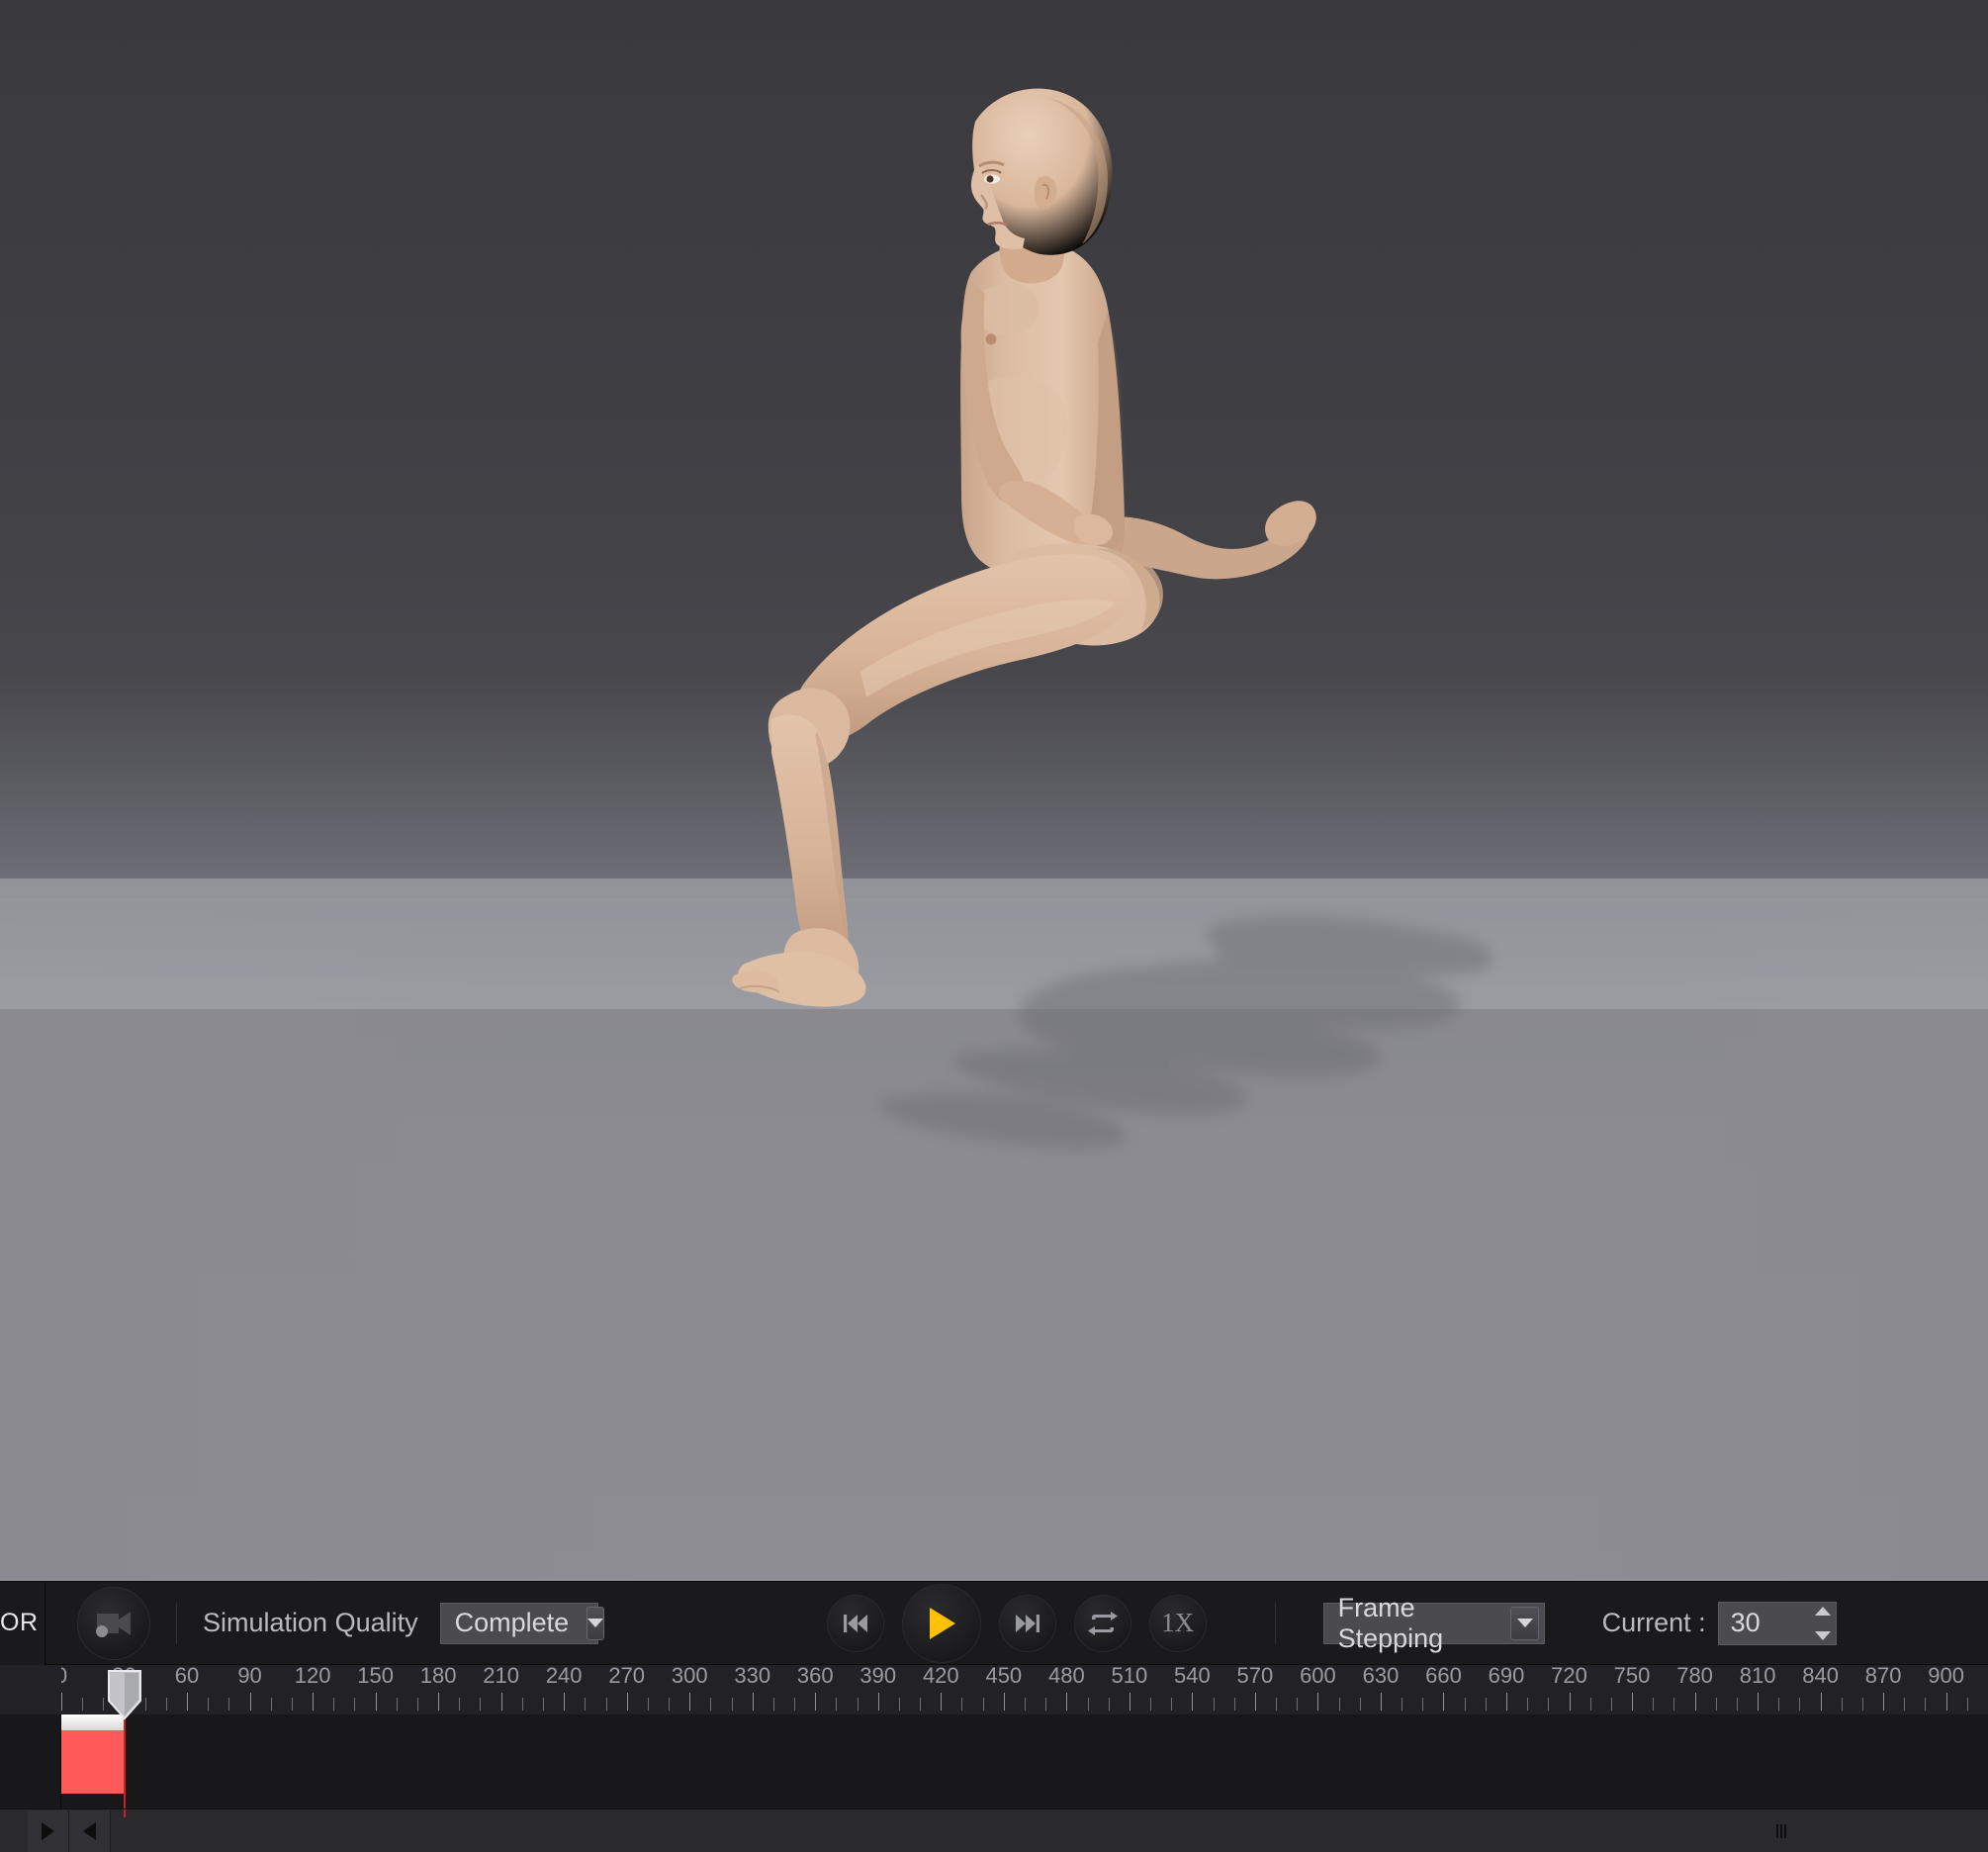  What do you see at coordinates (1390, 1622) in the screenshot?
I see `frame-stepping-value: Frame Stepping` at bounding box center [1390, 1622].